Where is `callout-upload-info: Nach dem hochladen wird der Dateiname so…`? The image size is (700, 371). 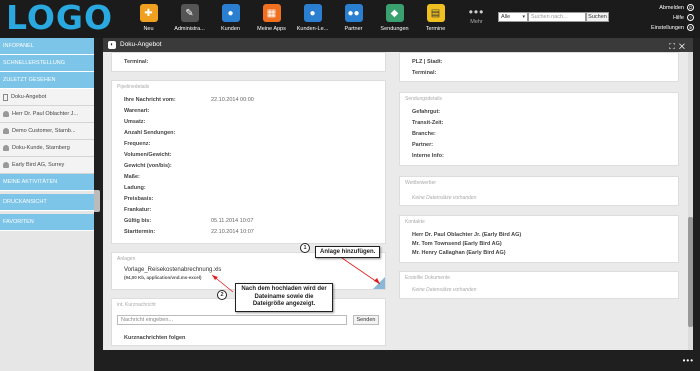 callout-upload-info: Nach dem hochladen wird der Dateiname so… is located at coordinates (284, 297).